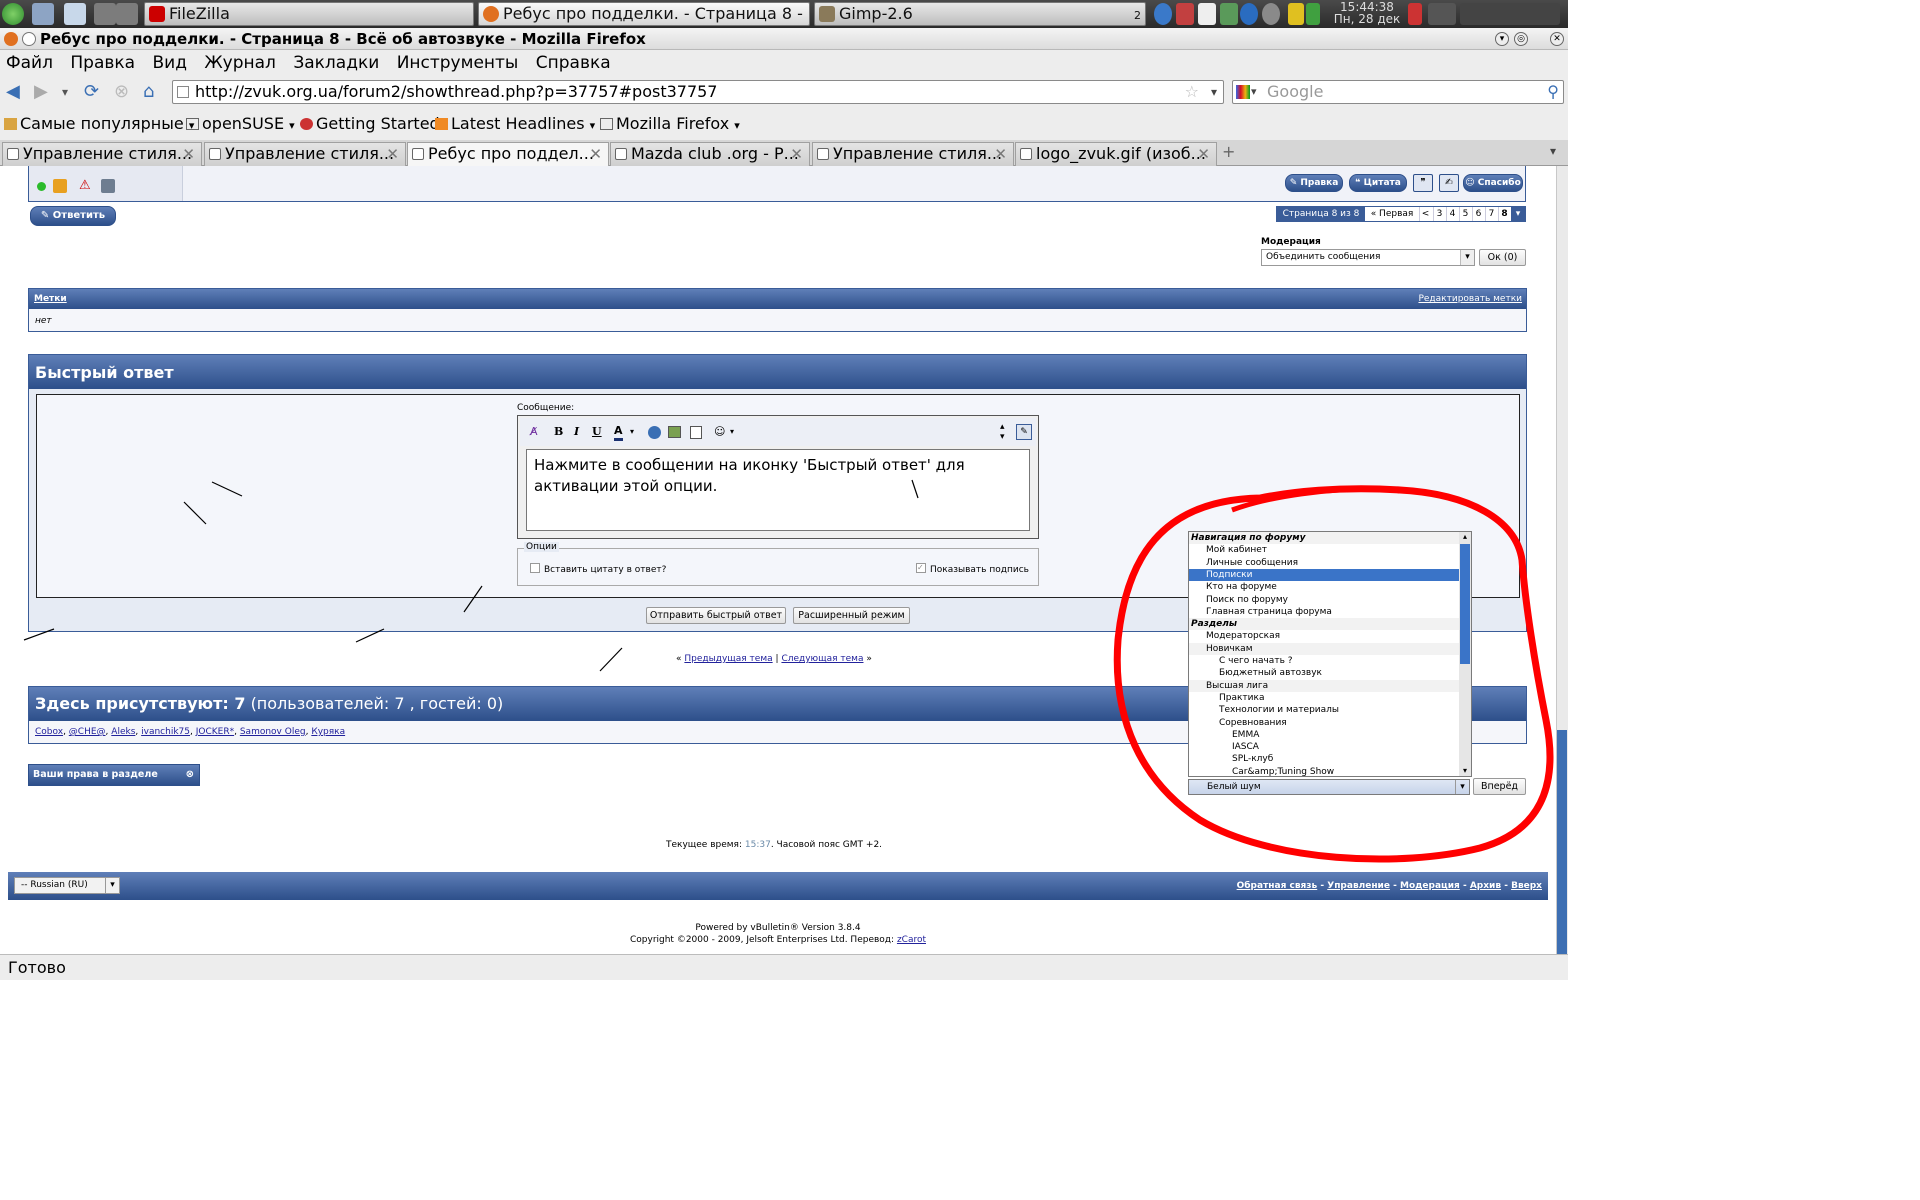  I want to click on status-text: Готово, so click(37, 967).